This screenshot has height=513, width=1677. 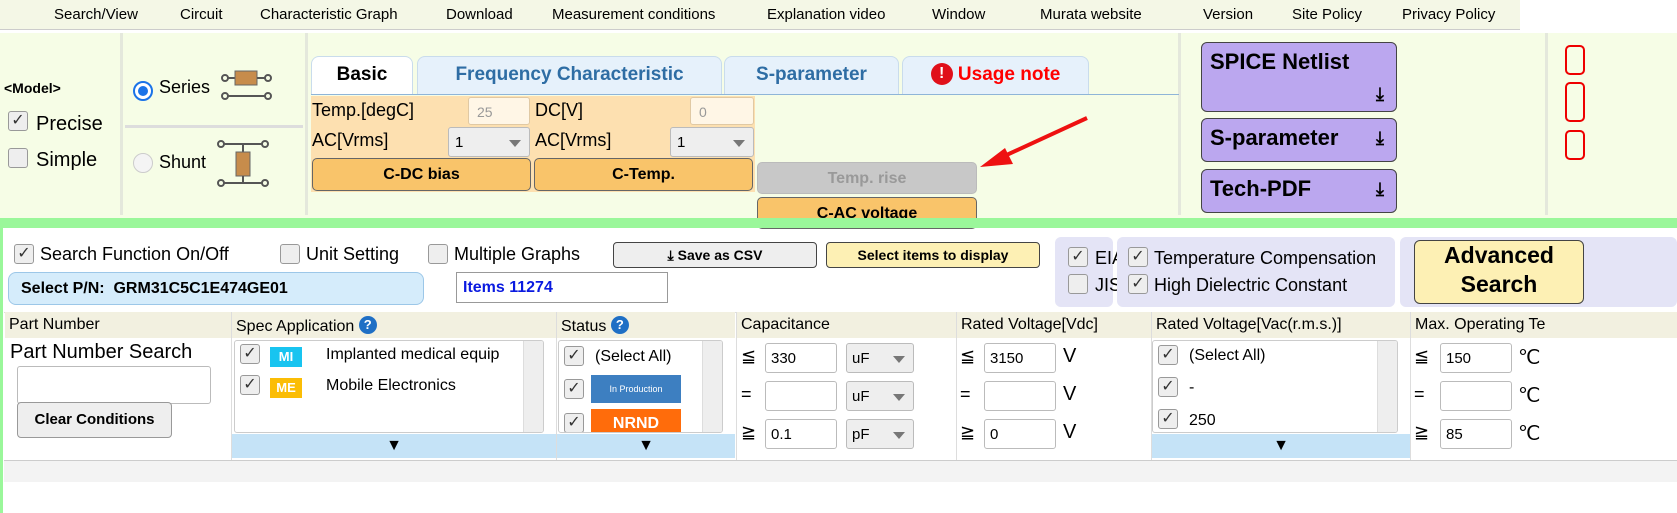 What do you see at coordinates (569, 75) in the screenshot?
I see `tab-frequency-characteristic: Frequency Characteristic` at bounding box center [569, 75].